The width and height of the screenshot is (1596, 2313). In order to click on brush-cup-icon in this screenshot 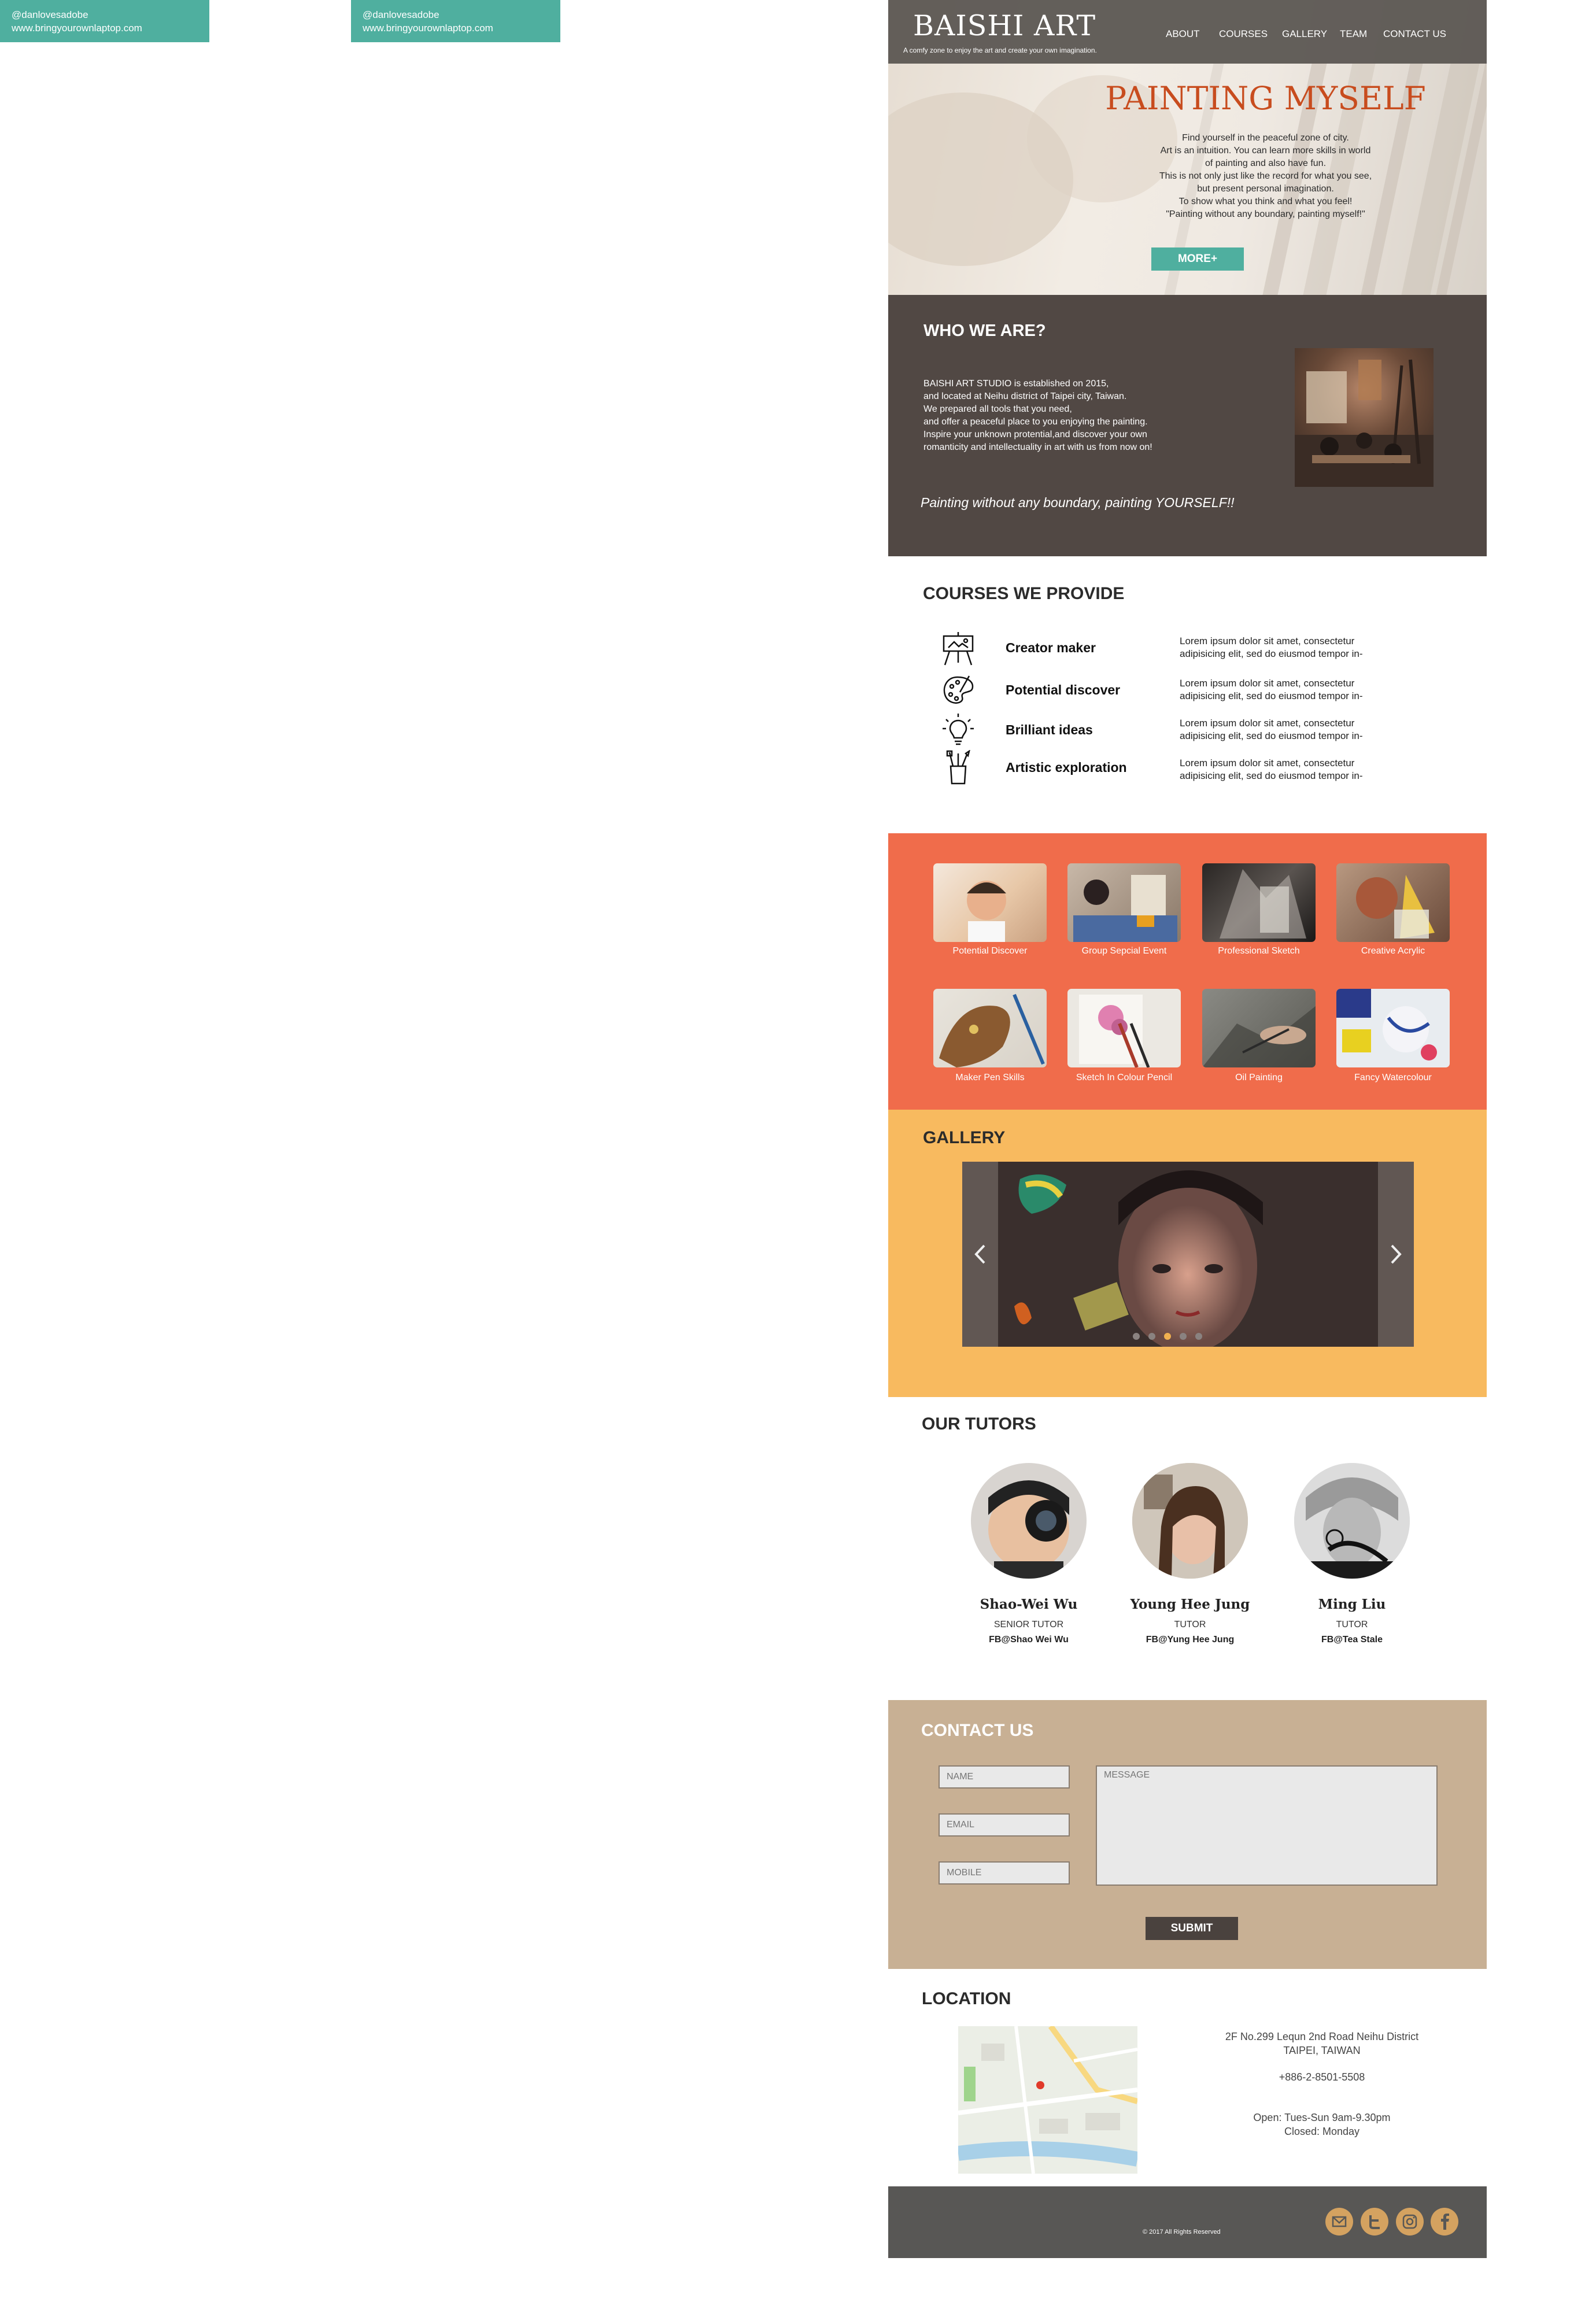, I will do `click(958, 769)`.